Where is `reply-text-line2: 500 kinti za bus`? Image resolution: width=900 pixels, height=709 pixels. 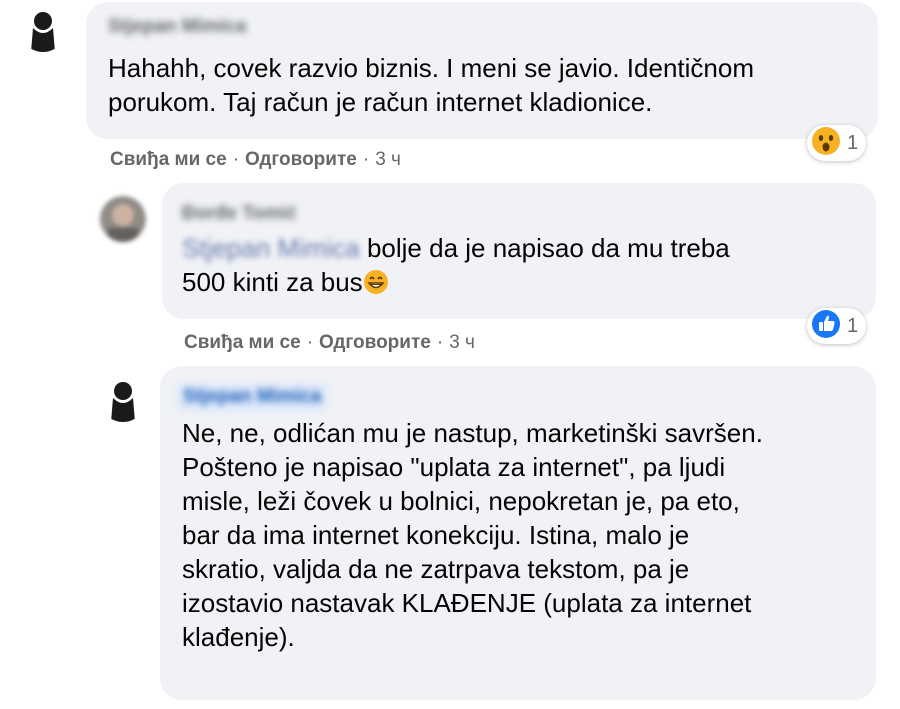 reply-text-line2: 500 kinti za bus is located at coordinates (272, 282).